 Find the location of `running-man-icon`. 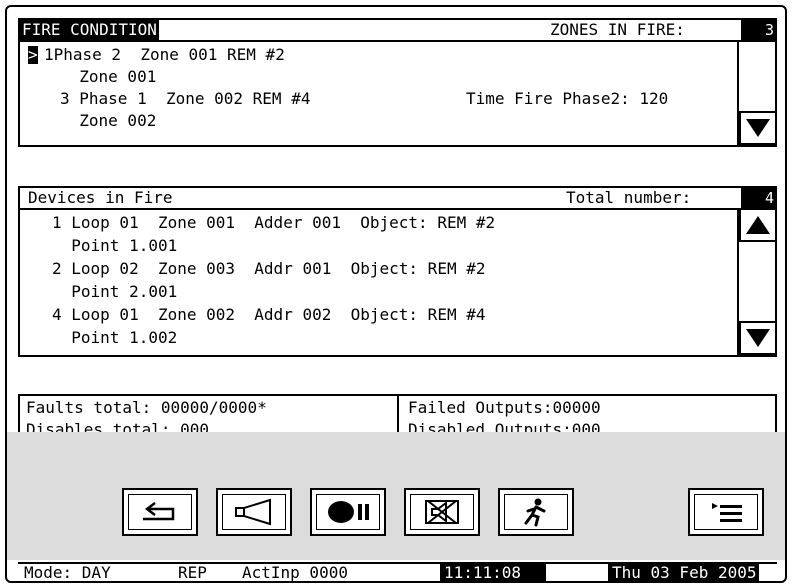

running-man-icon is located at coordinates (535, 512).